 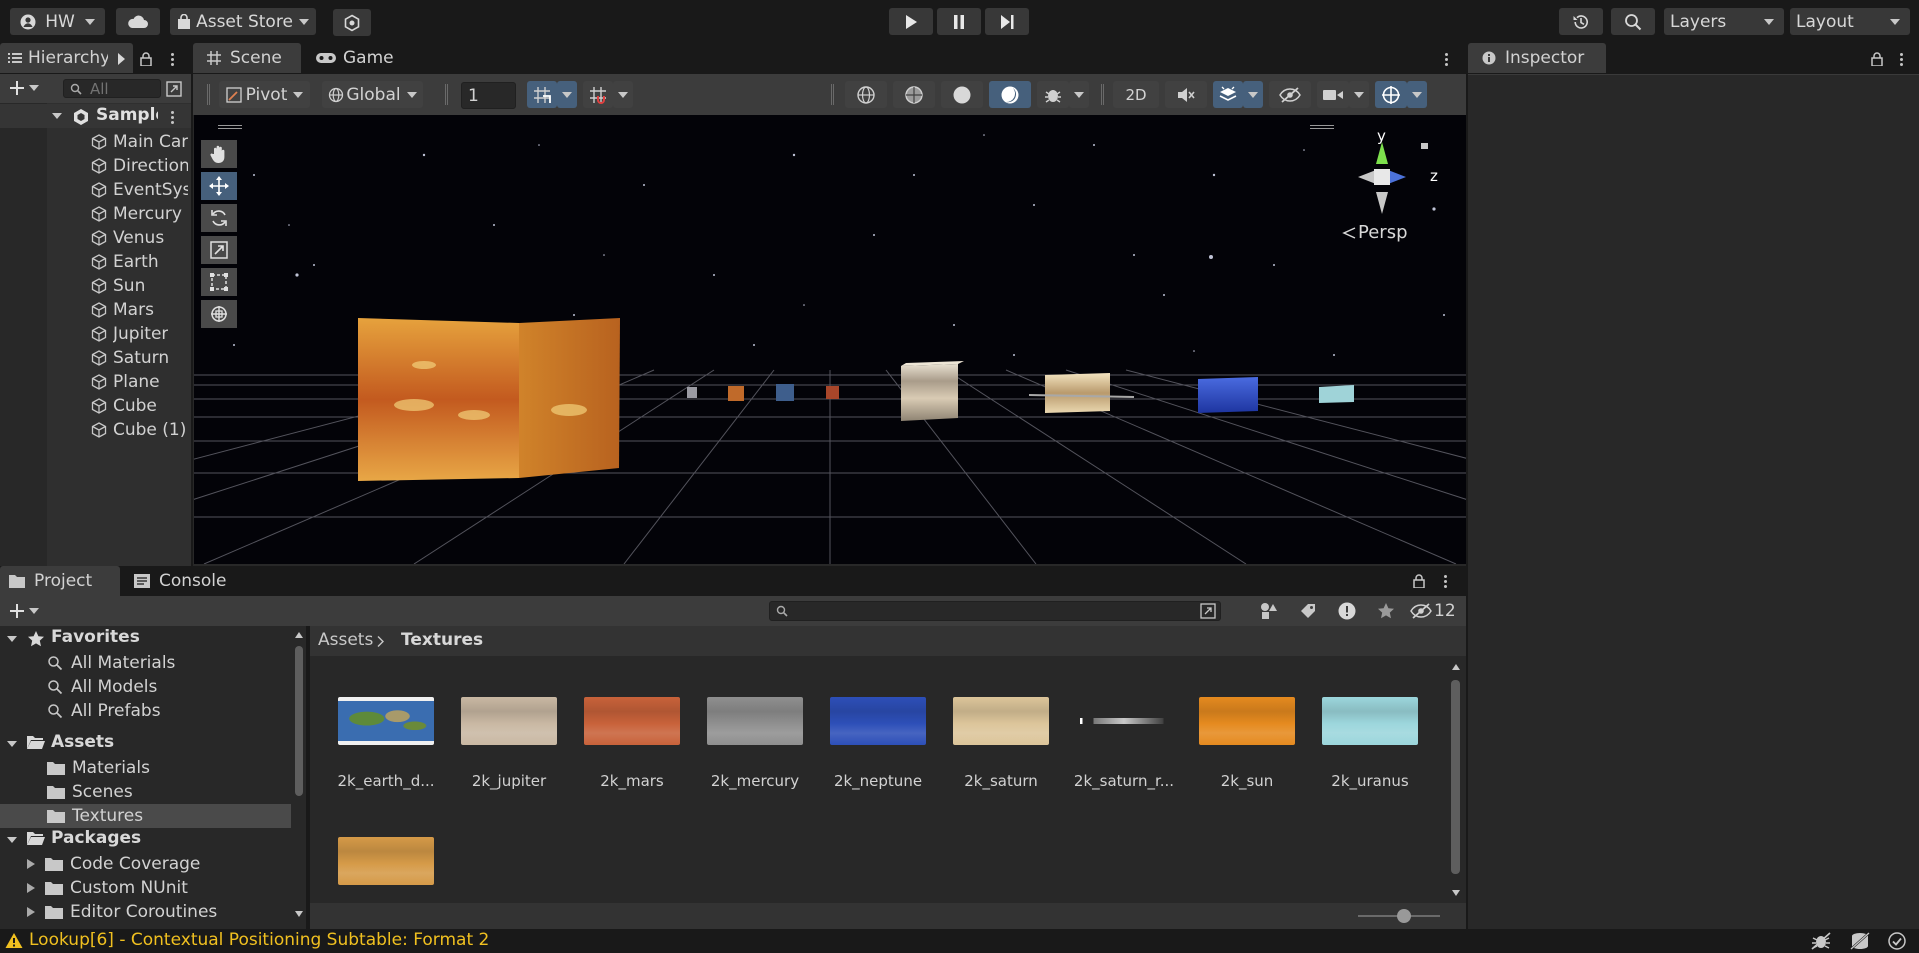 I want to click on shading-unlit-button, so click(x=1010, y=94).